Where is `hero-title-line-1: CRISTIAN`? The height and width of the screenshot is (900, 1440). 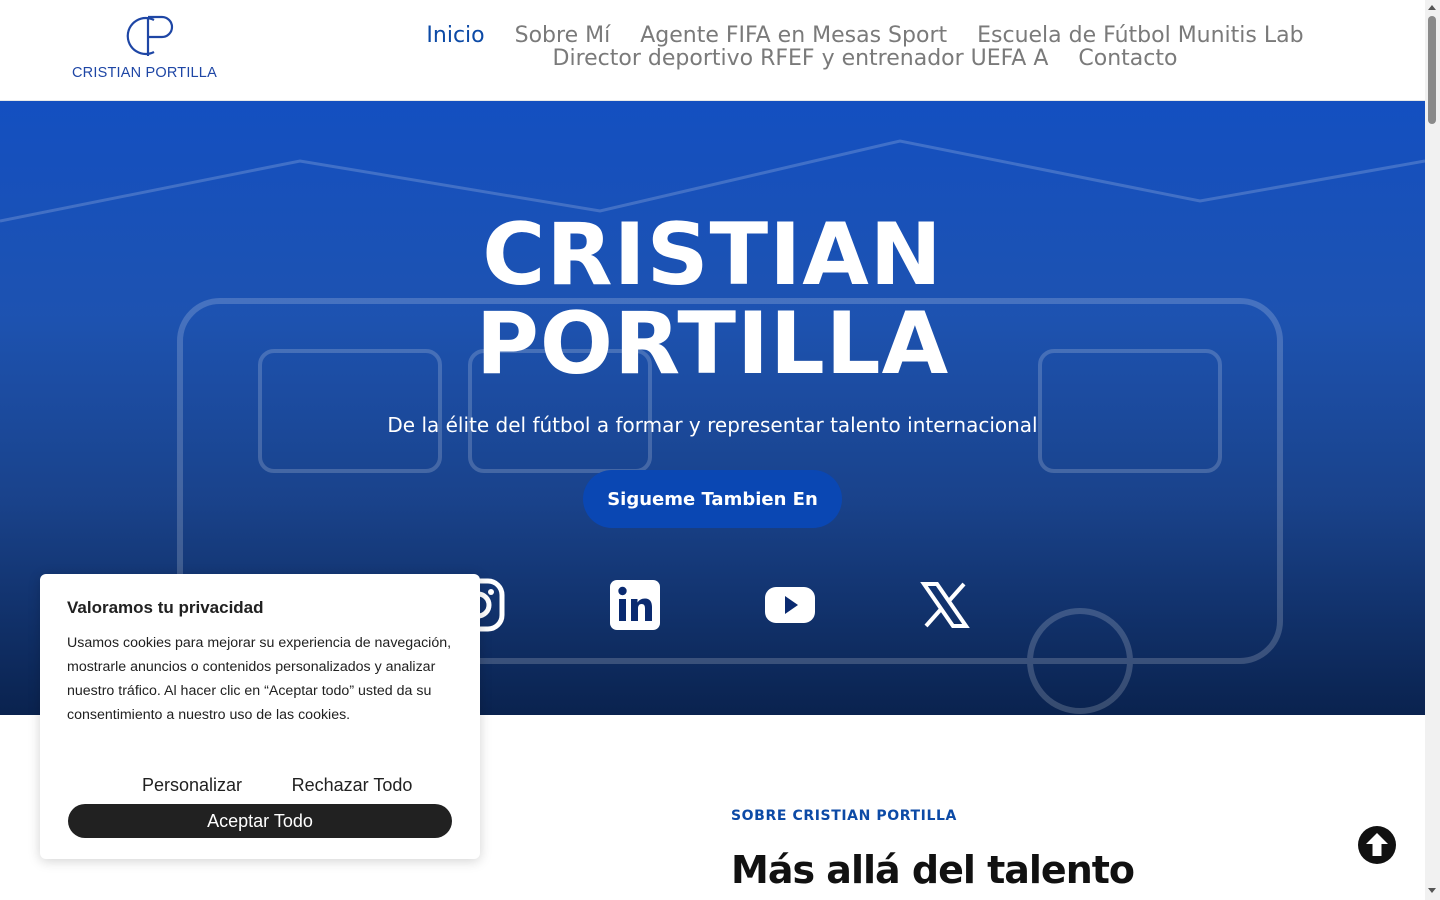
hero-title-line-1: CRISTIAN is located at coordinates (712, 255).